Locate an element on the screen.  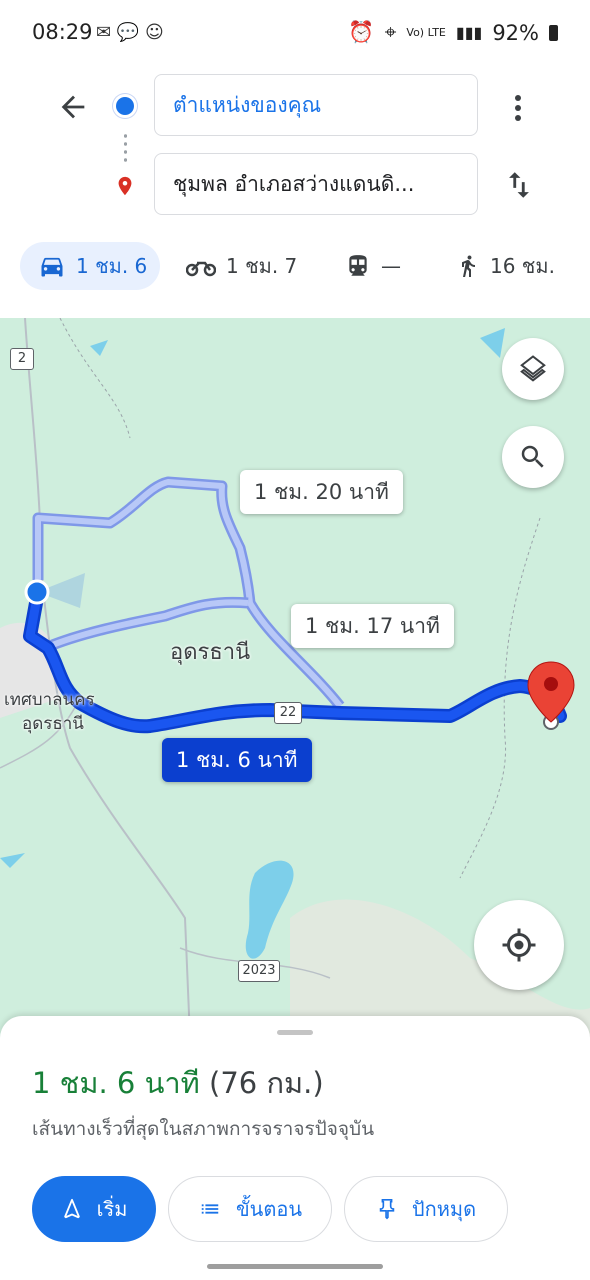
destination-marker-center is located at coordinates (551, 684).